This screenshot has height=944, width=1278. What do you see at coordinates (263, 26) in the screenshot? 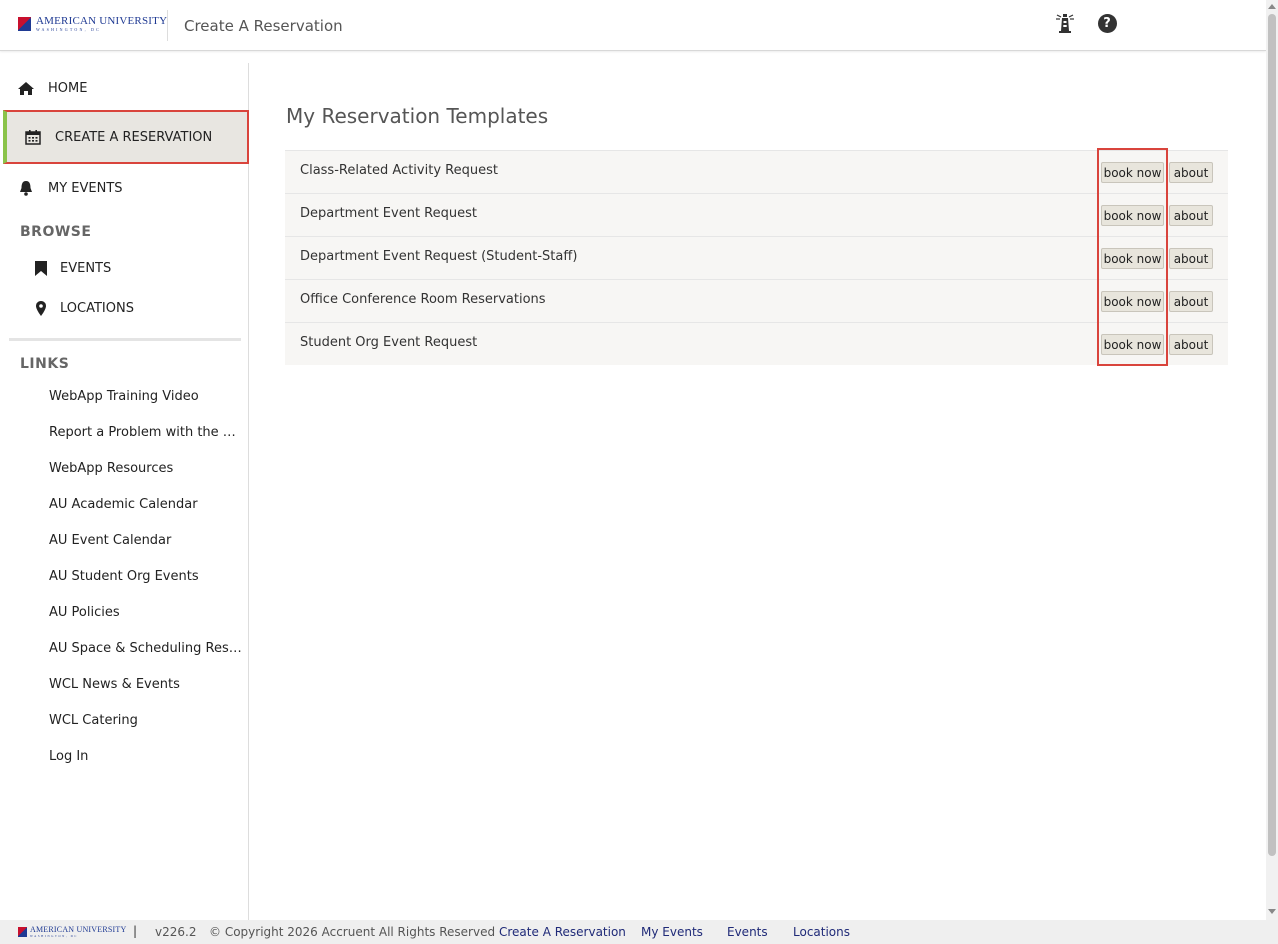
I see `page-title: Create A Reservation` at bounding box center [263, 26].